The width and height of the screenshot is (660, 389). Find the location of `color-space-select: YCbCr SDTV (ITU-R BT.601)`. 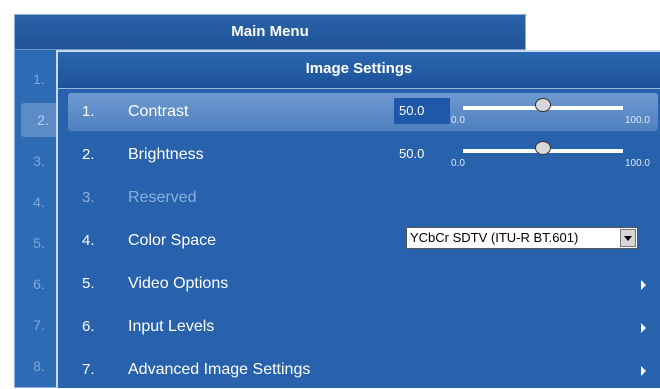

color-space-select: YCbCr SDTV (ITU-R BT.601) is located at coordinates (522, 238).